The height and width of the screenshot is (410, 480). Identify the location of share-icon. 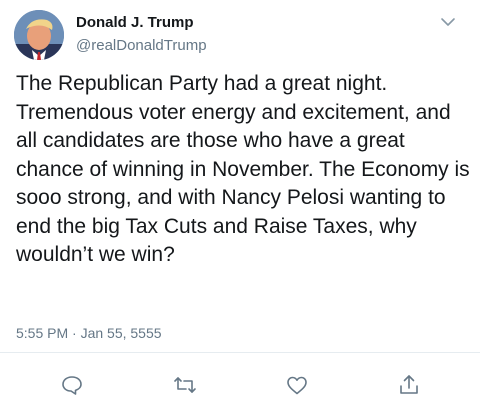
(409, 384).